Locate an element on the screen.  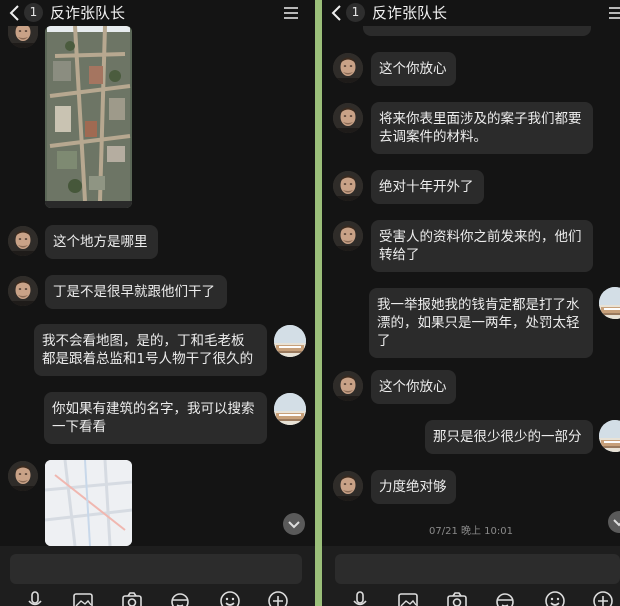
message-bubble-self: 我不会看地图，是的，丁和毛老板 都是跟着总监和1号人物干了很久的 is located at coordinates (150, 350).